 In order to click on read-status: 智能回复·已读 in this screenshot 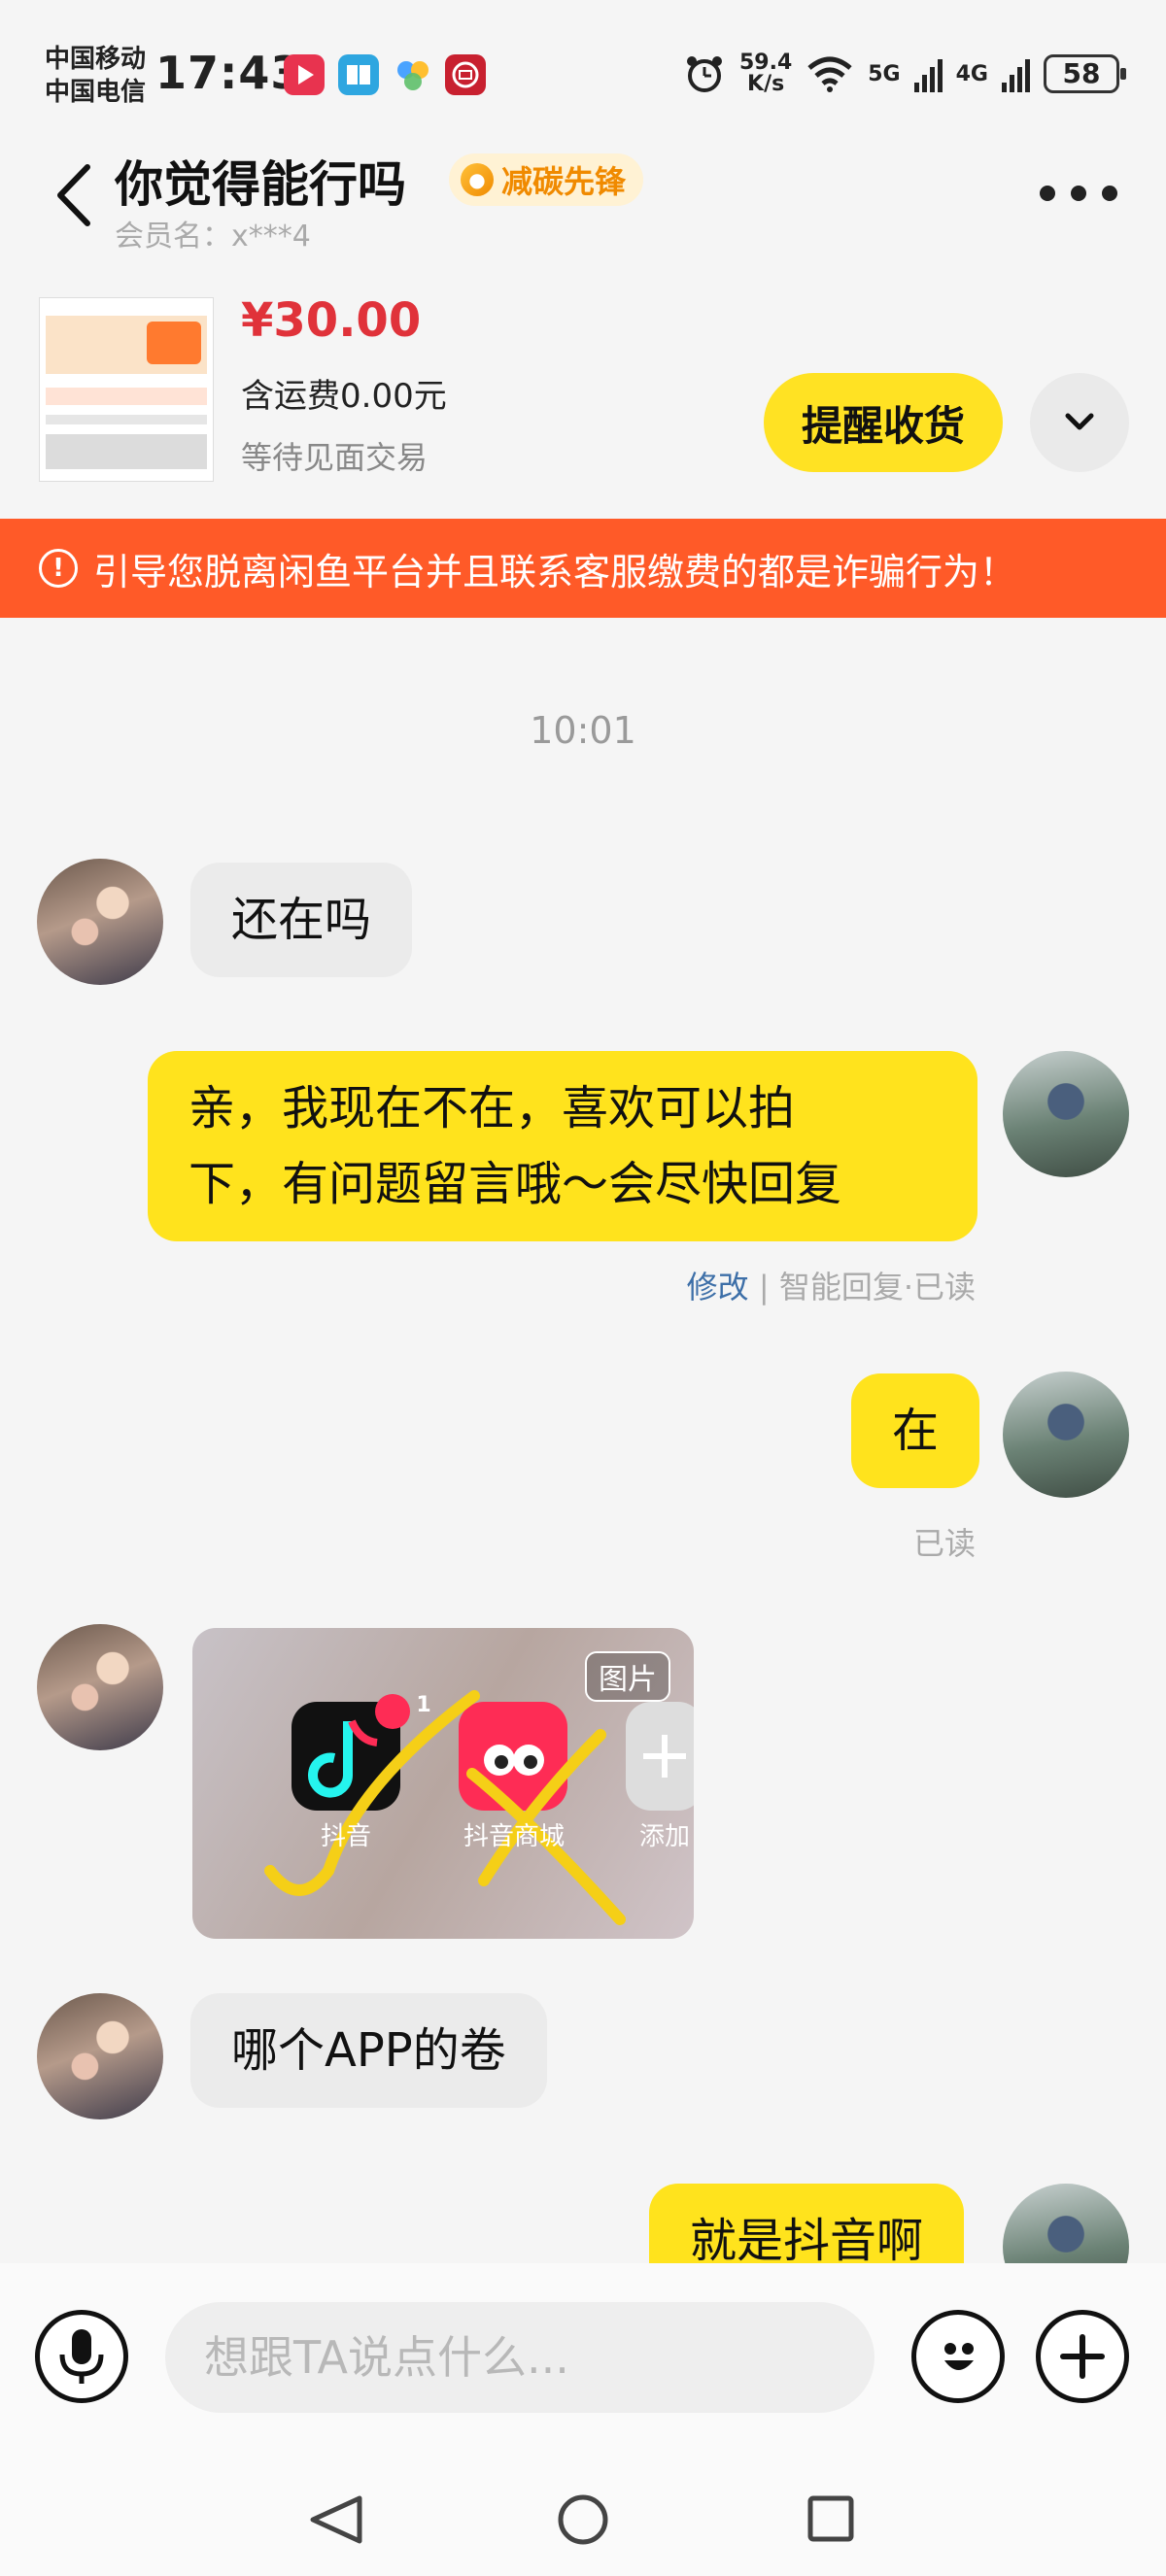, I will do `click(877, 1287)`.